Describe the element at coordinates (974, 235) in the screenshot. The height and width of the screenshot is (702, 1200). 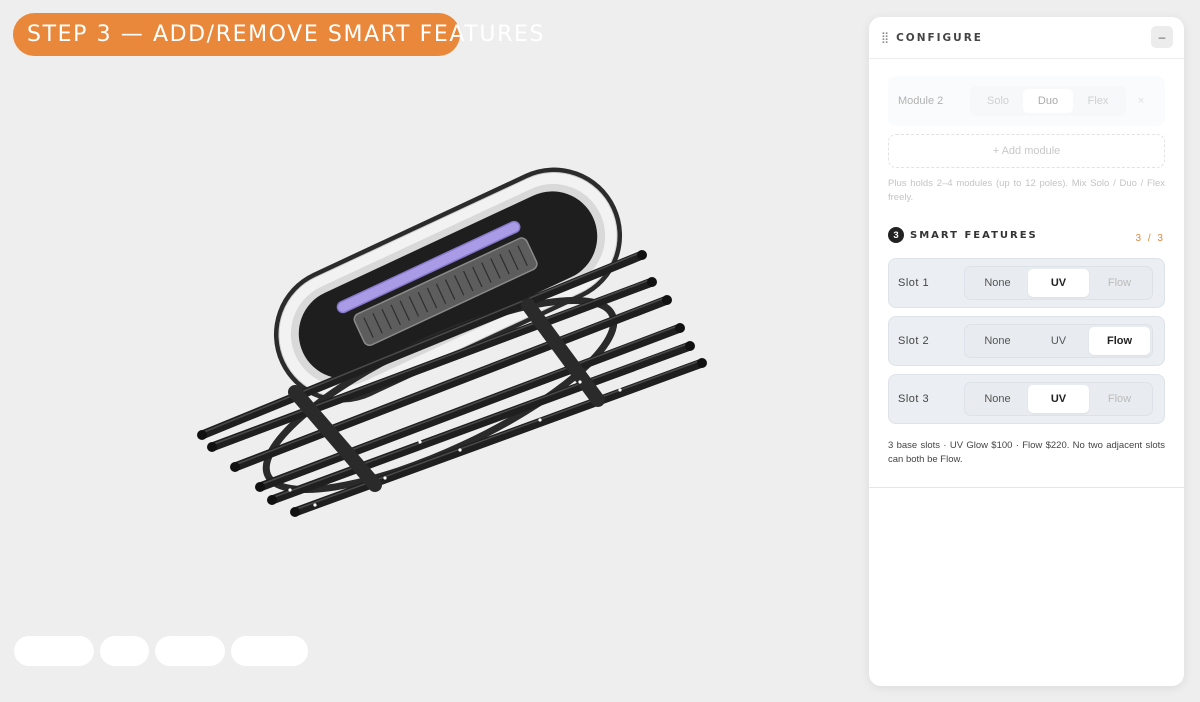
I see `section-title: SMART FEATURES` at that location.